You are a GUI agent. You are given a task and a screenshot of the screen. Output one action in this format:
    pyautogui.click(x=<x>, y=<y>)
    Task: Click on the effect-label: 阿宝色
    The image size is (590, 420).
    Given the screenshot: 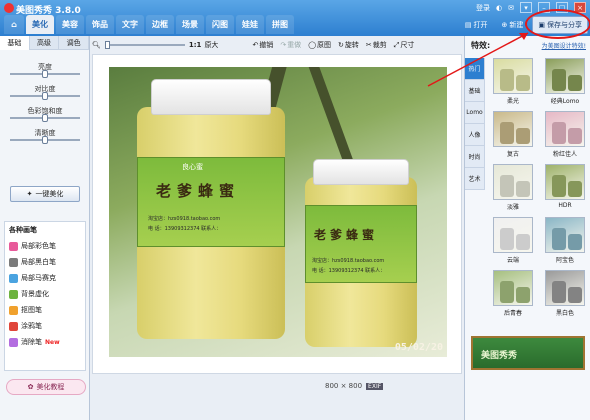 What is the action you would take?
    pyautogui.click(x=564, y=260)
    